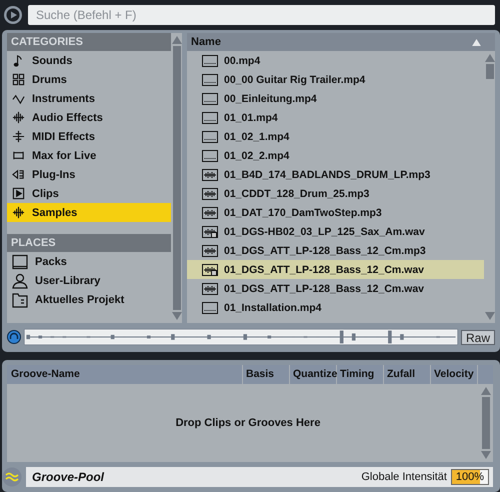 This screenshot has width=500, height=492. Describe the element at coordinates (20, 300) in the screenshot. I see `folder-icon` at that location.